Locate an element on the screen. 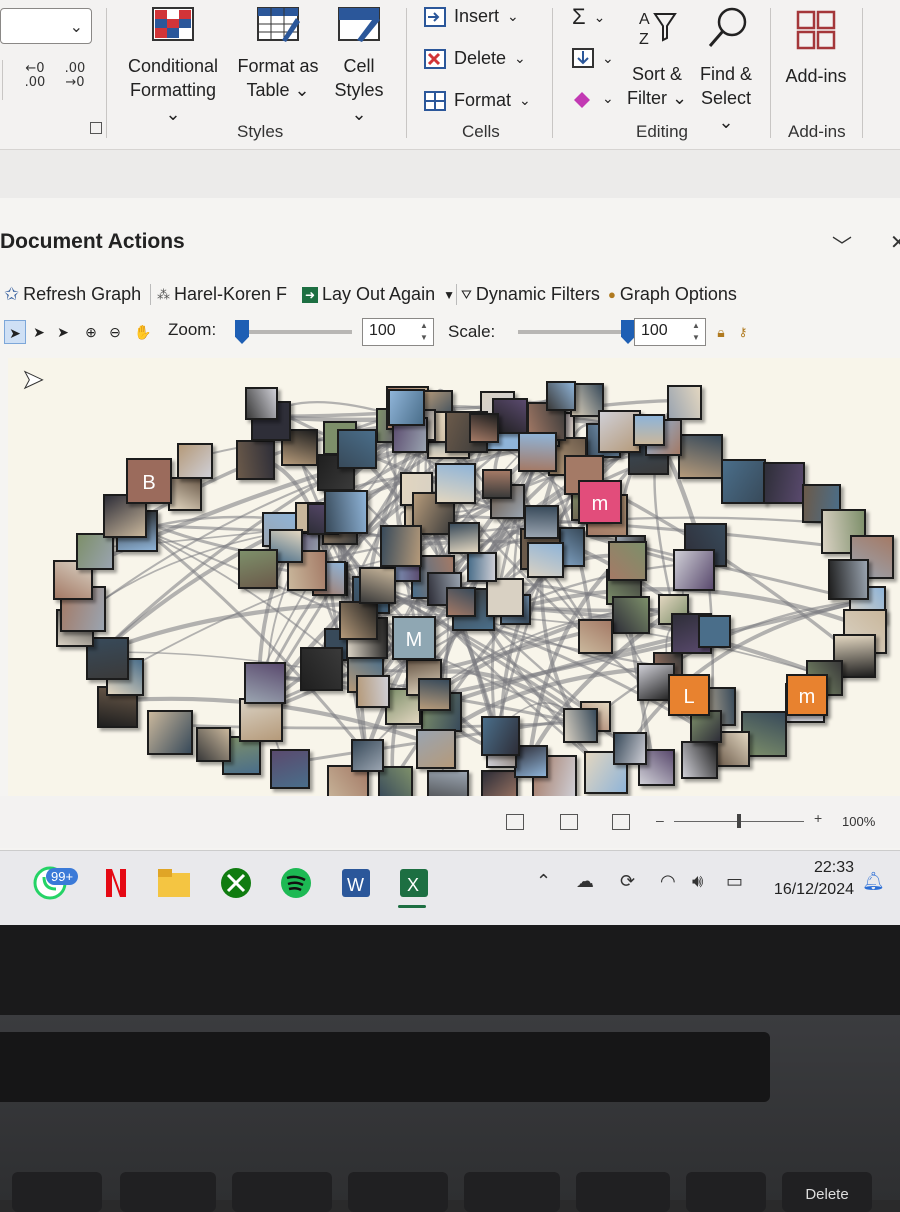  autosum-button: Σ ⌄ is located at coordinates (588, 17).